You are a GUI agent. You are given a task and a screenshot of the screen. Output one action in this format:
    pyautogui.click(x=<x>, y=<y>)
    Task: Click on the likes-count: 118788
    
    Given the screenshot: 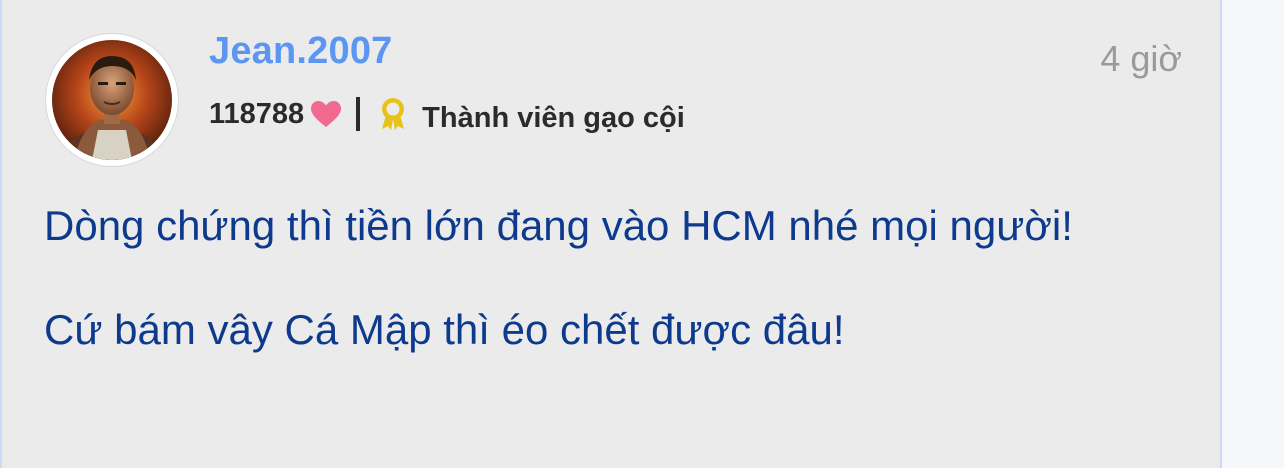 What is the action you would take?
    pyautogui.click(x=257, y=113)
    